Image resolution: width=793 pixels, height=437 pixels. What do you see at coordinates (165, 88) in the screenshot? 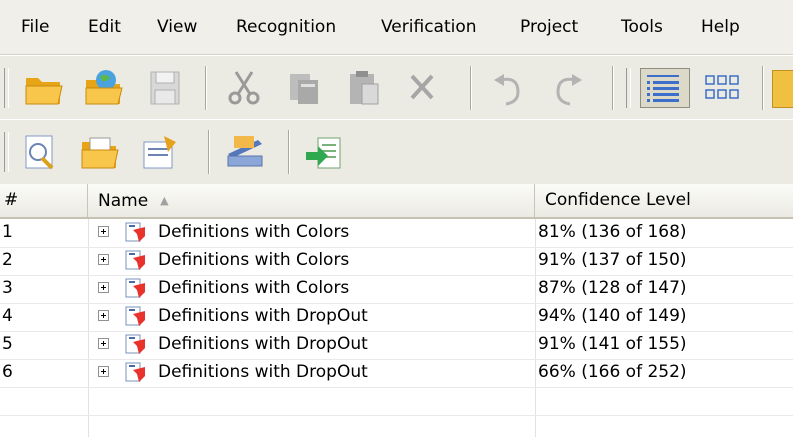
I see `save-icon` at bounding box center [165, 88].